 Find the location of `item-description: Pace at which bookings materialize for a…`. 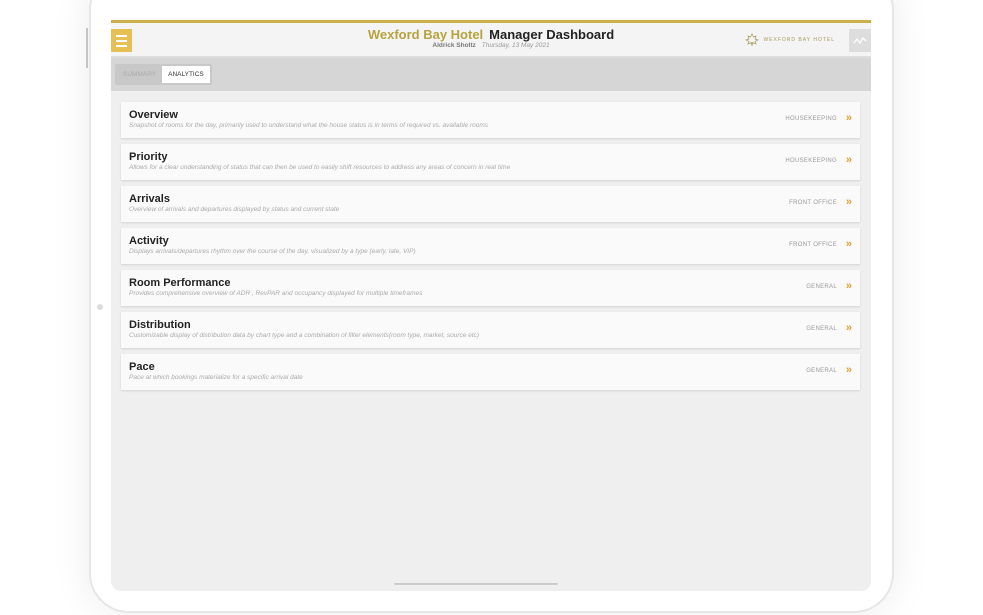

item-description: Pace at which bookings materialize for a… is located at coordinates (216, 377).